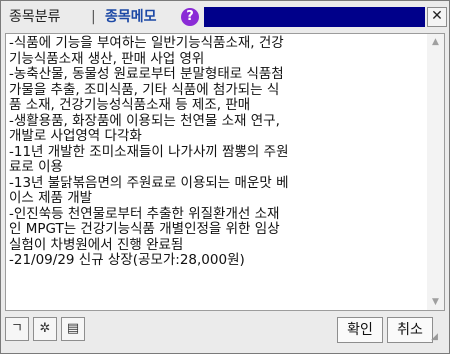 The width and height of the screenshot is (450, 354). I want to click on scroll-up-arrow-icon: ▲, so click(435, 42).